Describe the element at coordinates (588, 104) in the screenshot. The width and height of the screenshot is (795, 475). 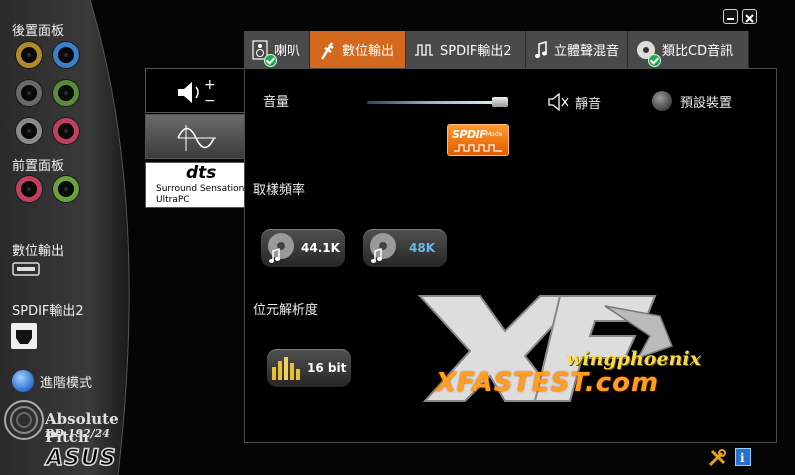
I see `mute-label: 靜音` at that location.